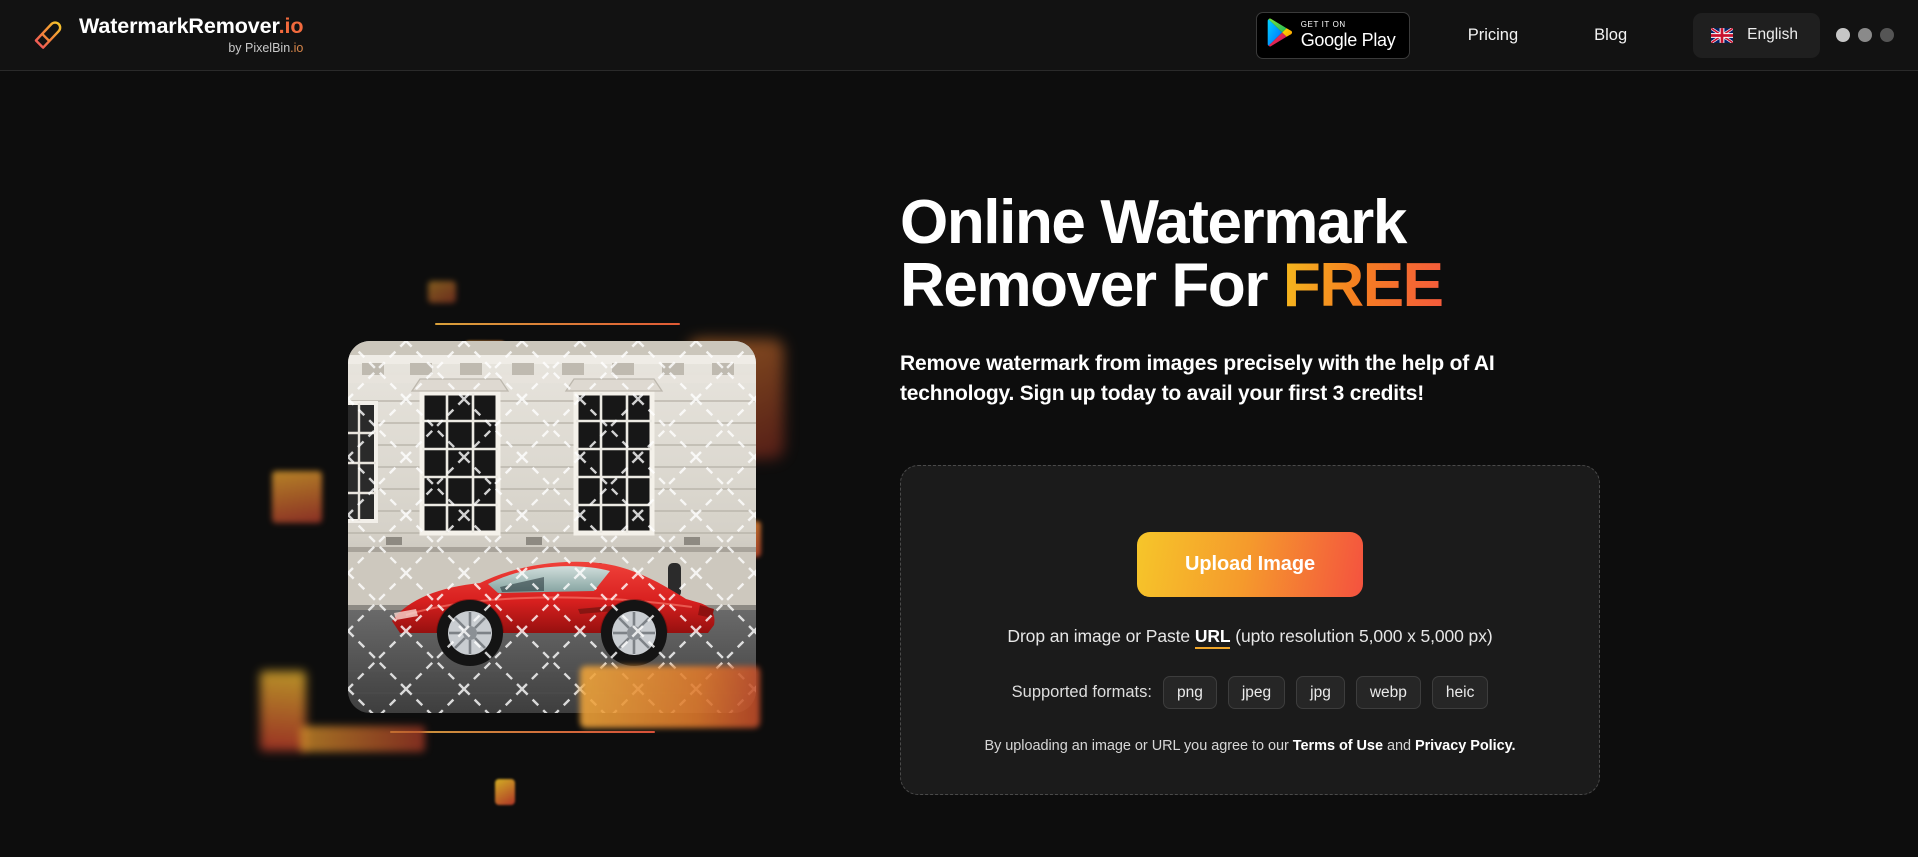 The height and width of the screenshot is (857, 1918). What do you see at coordinates (1772, 34) in the screenshot?
I see `language-label: English` at bounding box center [1772, 34].